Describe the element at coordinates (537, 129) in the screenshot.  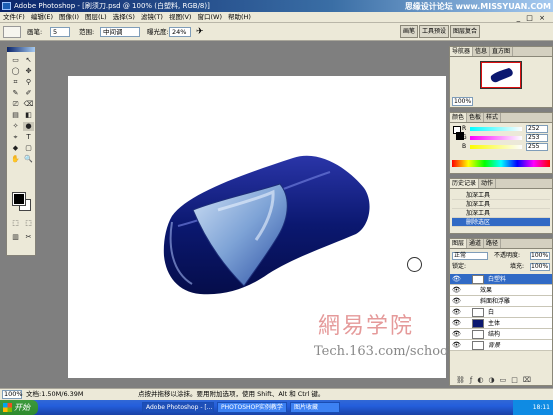
I see `channel-r-value: 252` at that location.